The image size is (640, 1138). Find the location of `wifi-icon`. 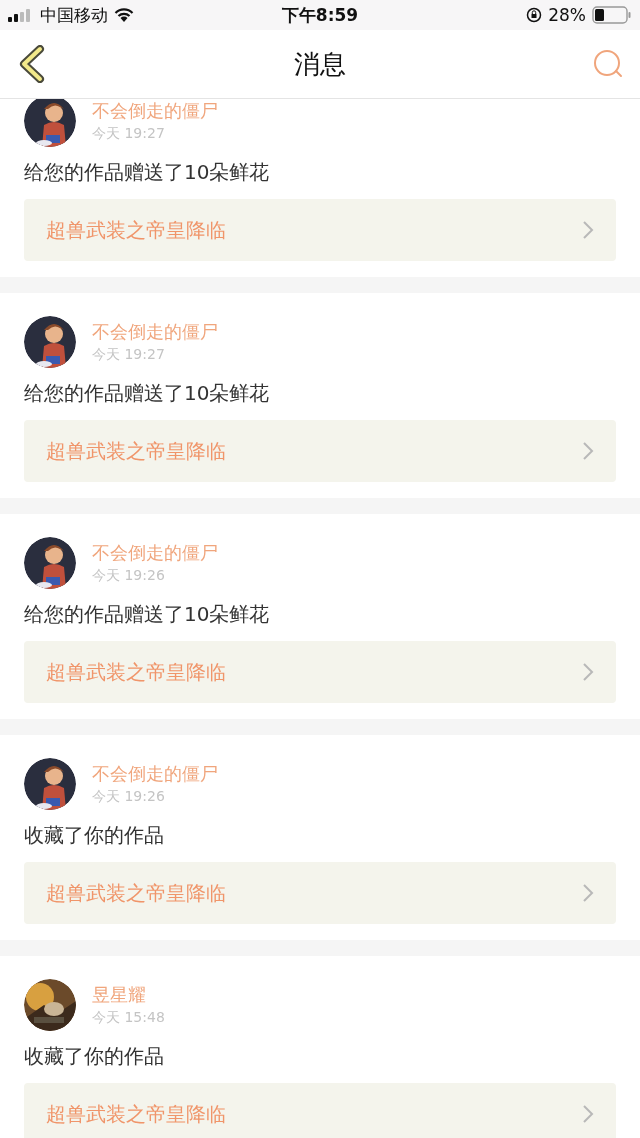

wifi-icon is located at coordinates (124, 15).